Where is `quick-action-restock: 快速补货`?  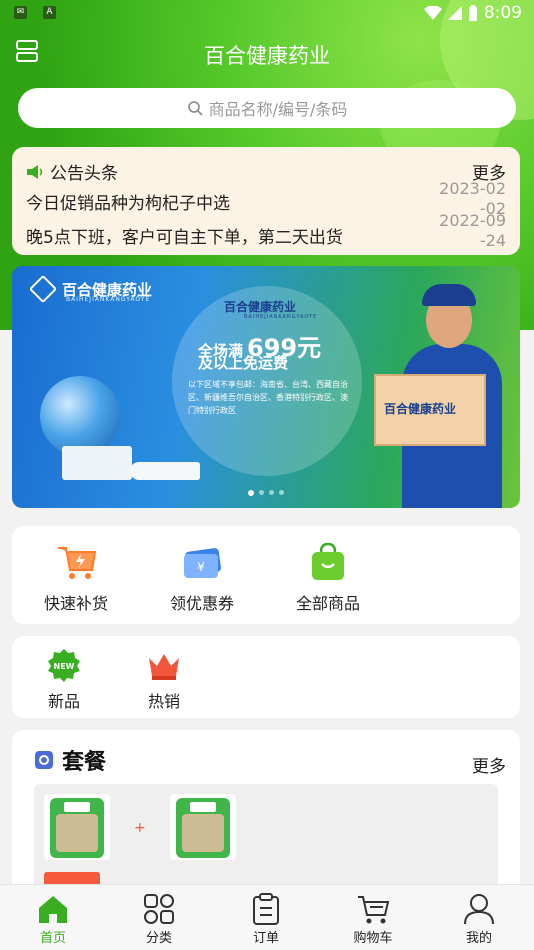 quick-action-restock: 快速补货 is located at coordinates (76, 577).